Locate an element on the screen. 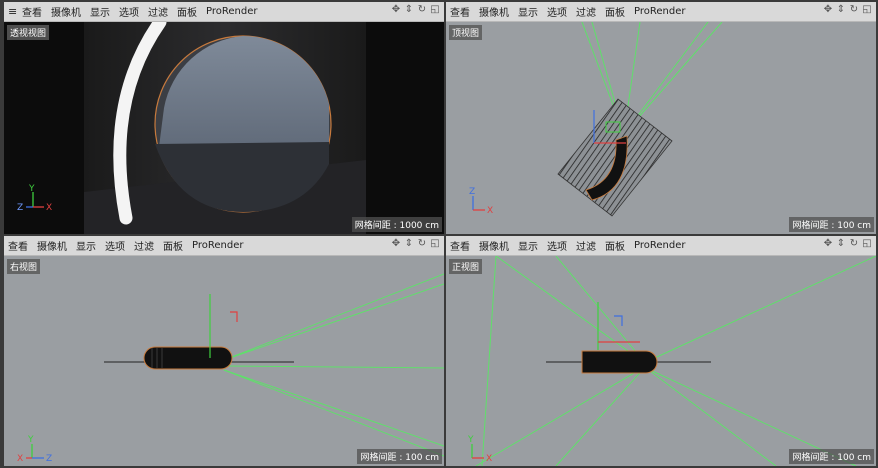 The image size is (878, 468). light-rays is located at coordinates (333, 365).